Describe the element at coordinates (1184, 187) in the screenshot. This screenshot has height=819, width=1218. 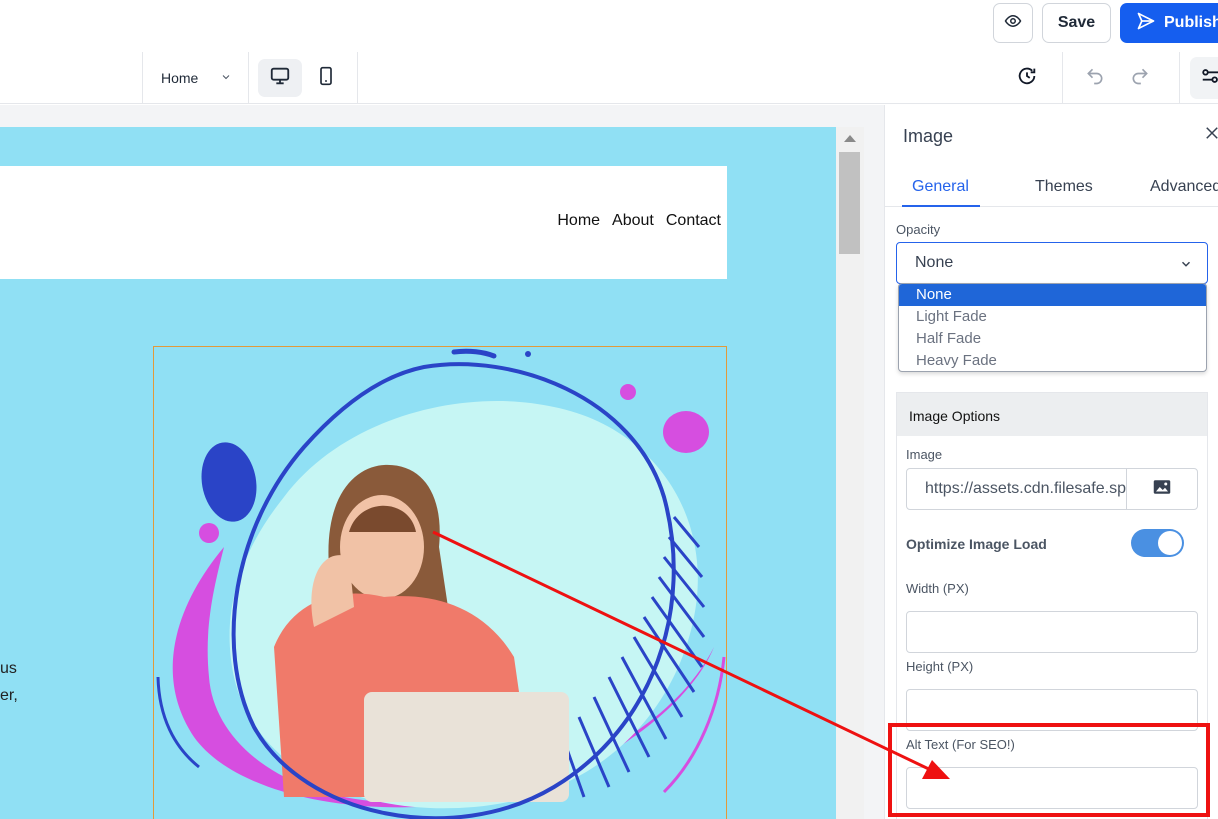
I see `tab-advanced: Advanced` at that location.